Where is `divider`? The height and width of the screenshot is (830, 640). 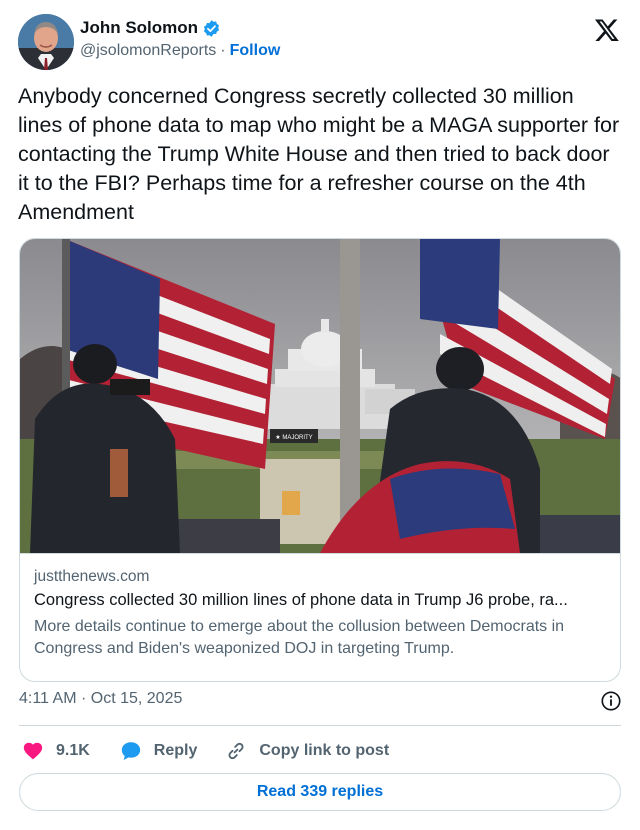
divider is located at coordinates (320, 725).